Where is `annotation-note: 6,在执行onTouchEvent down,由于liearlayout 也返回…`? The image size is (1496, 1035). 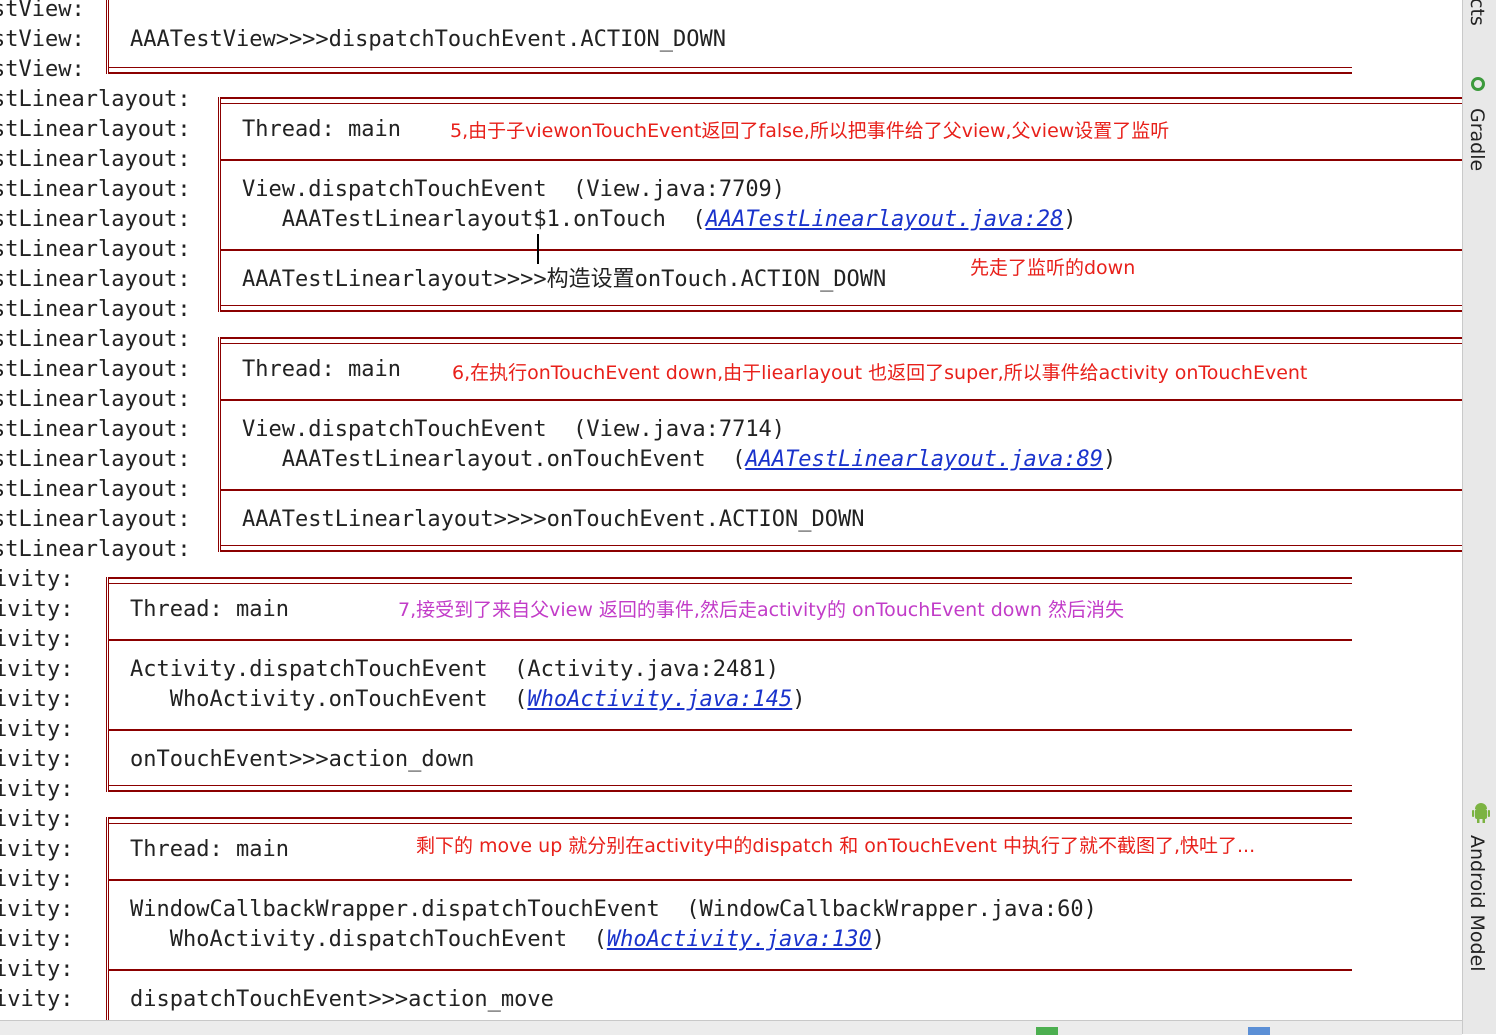
annotation-note: 6,在执行onTouchEvent down,由于liearlayout 也返回… is located at coordinates (880, 373).